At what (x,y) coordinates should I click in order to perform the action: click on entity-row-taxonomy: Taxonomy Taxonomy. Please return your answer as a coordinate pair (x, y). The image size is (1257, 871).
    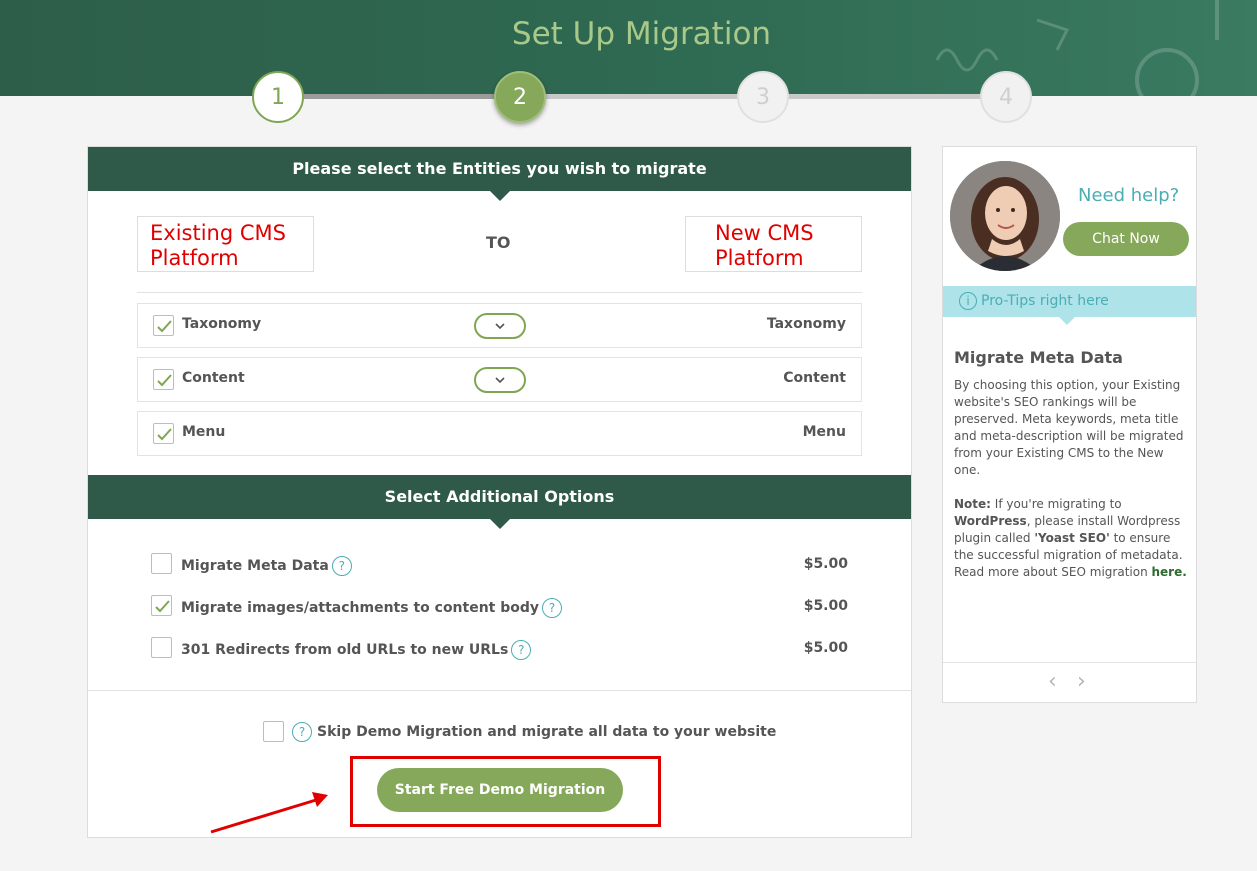
    Looking at the image, I should click on (499, 325).